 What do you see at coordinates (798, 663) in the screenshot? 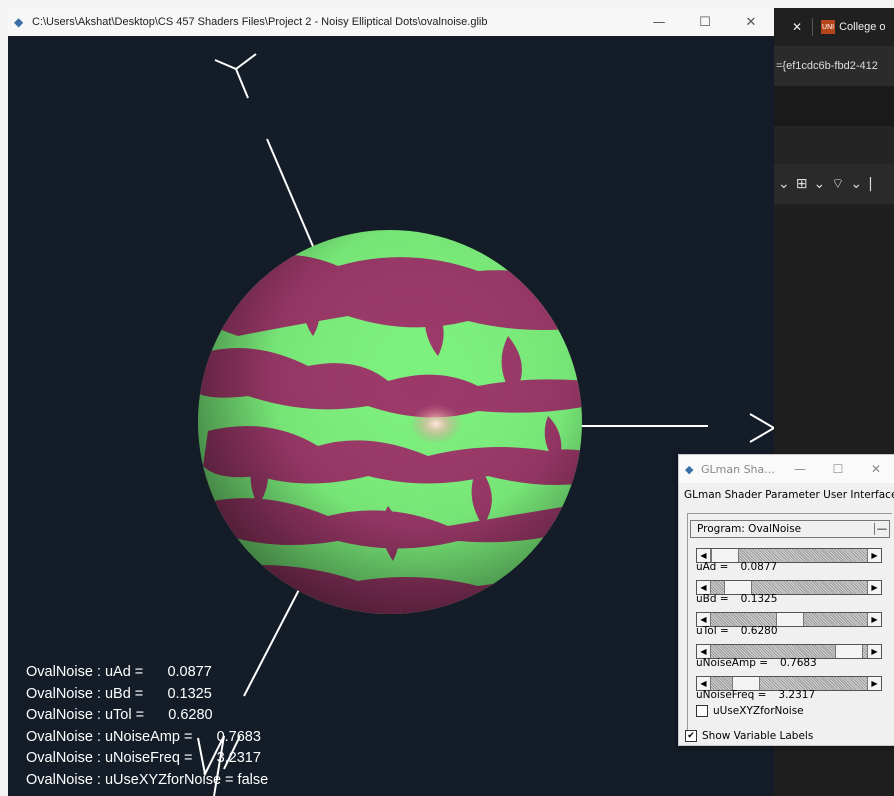
I see `slider-value: 0.7683` at bounding box center [798, 663].